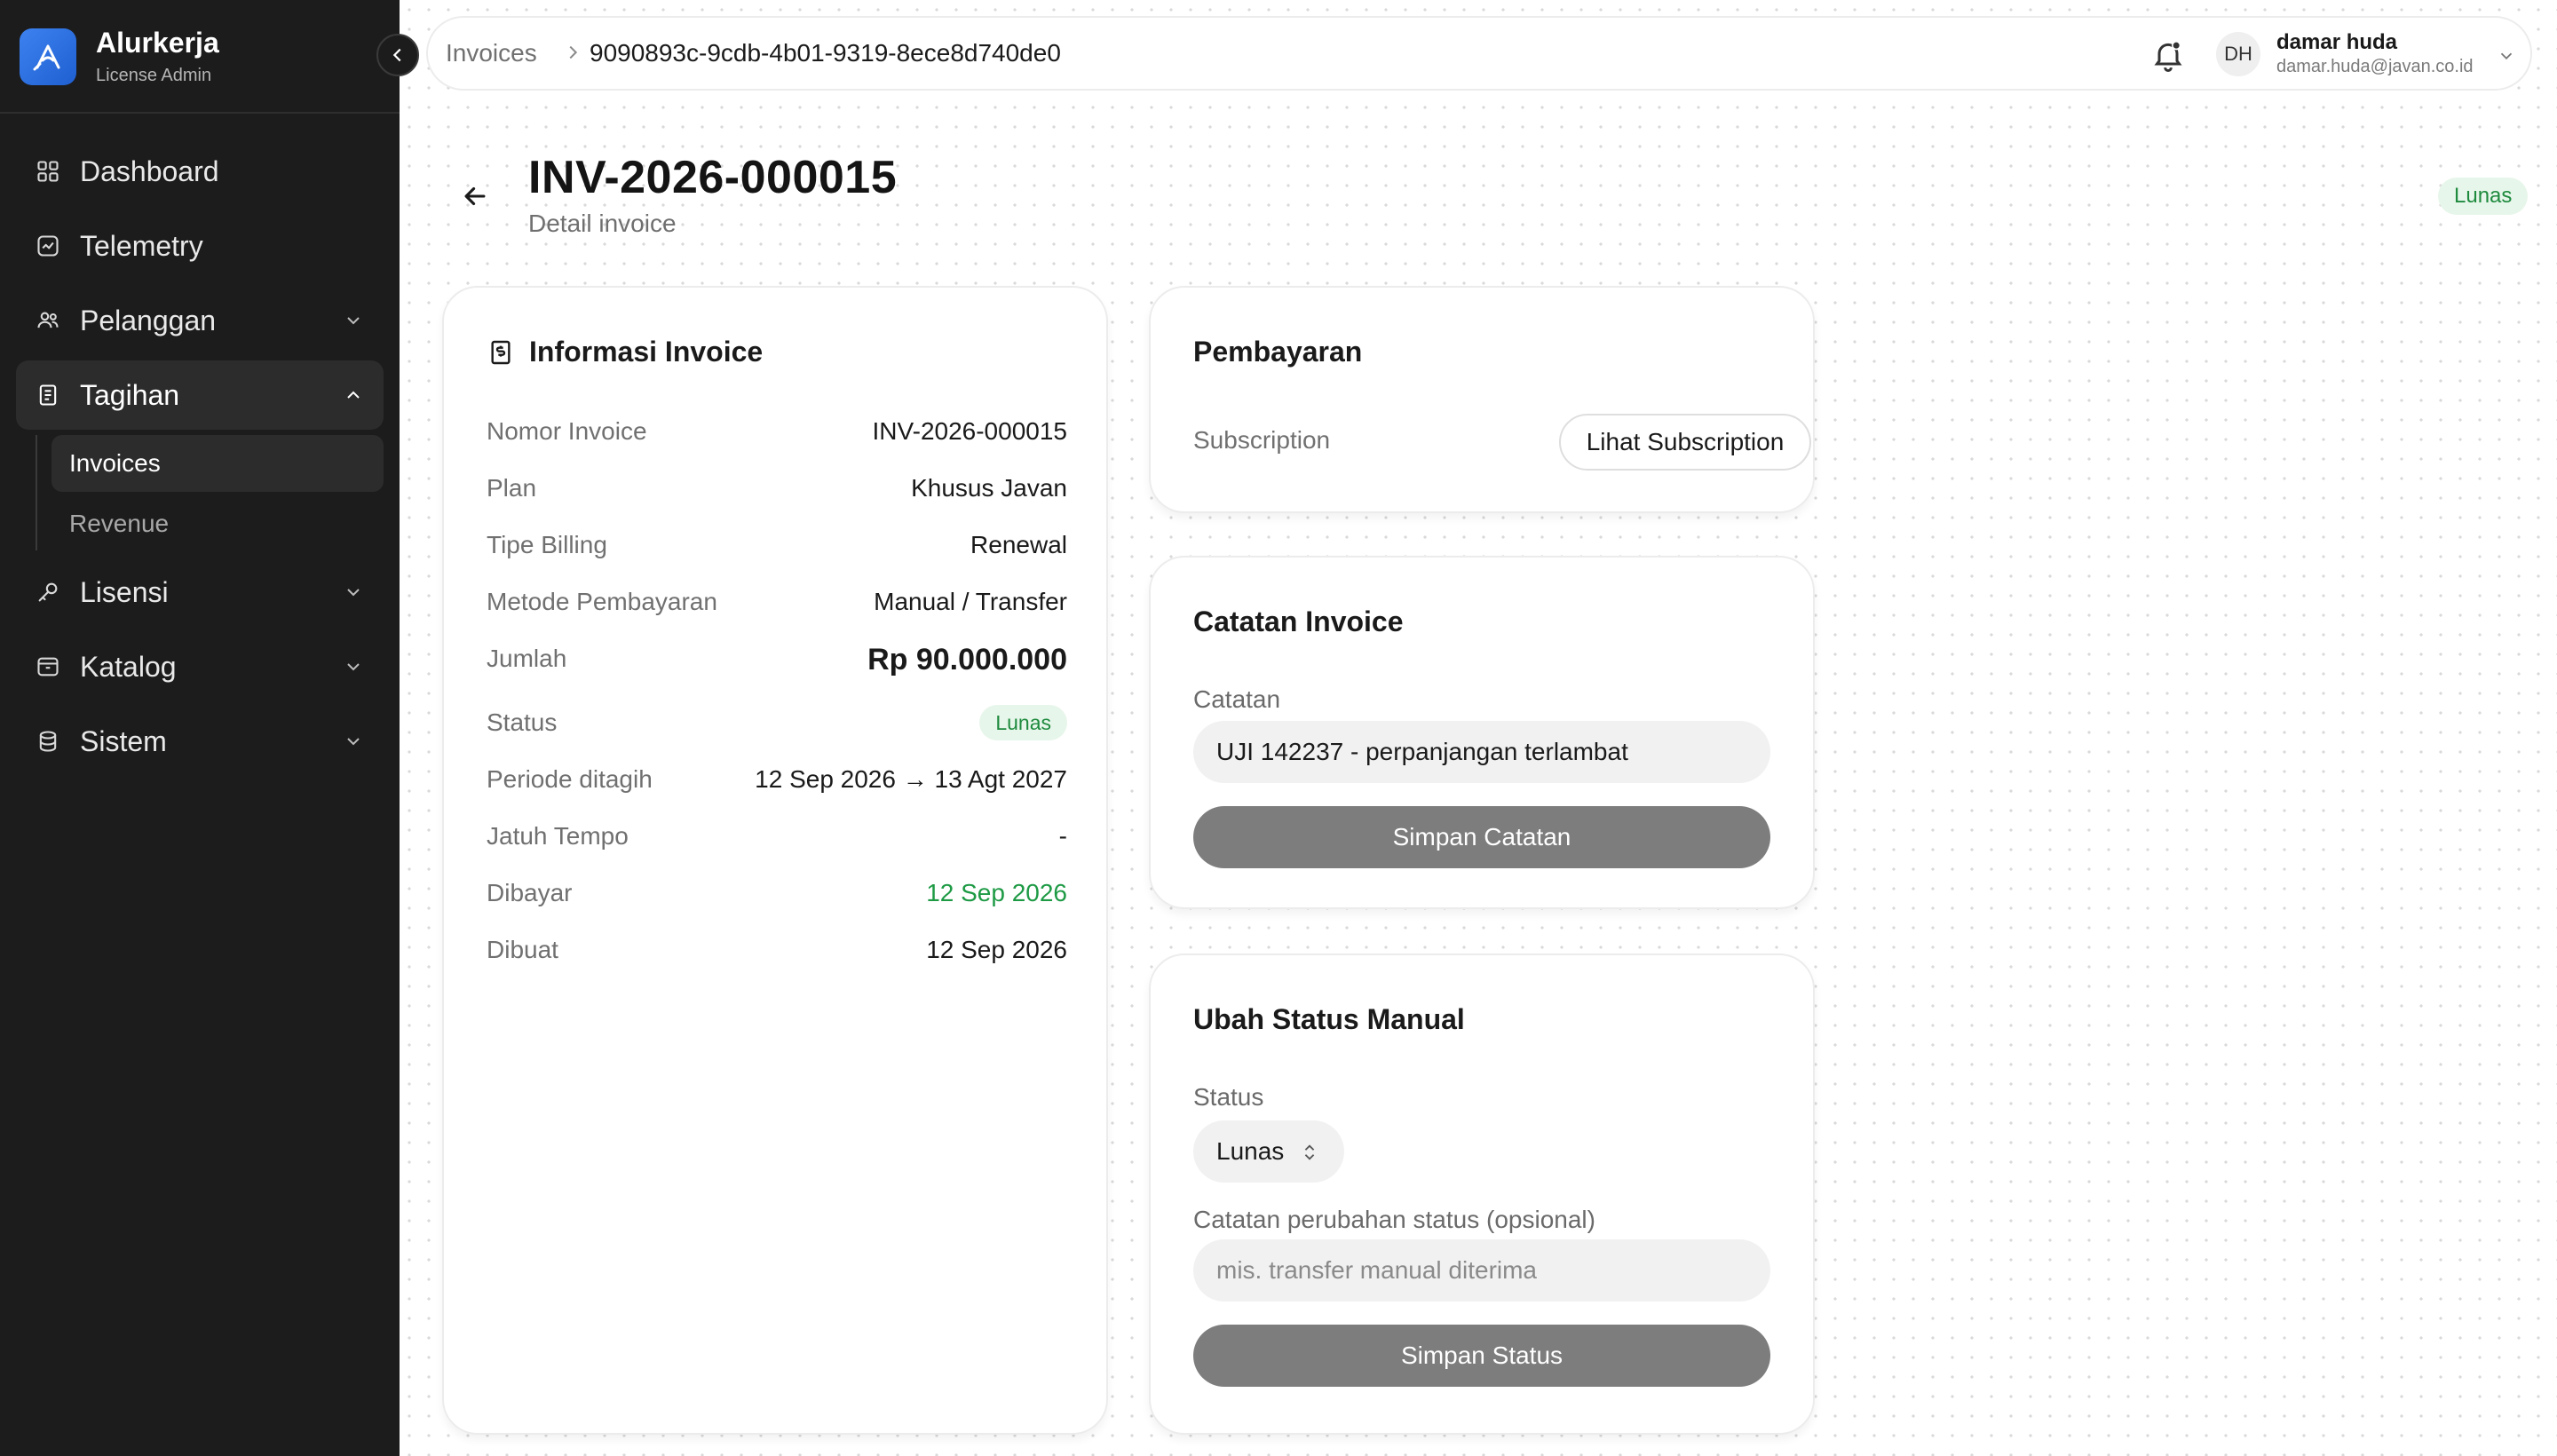 Image resolution: width=2557 pixels, height=1456 pixels. Describe the element at coordinates (2375, 66) in the screenshot. I see `user-email: damar.huda@javan.co.id` at that location.